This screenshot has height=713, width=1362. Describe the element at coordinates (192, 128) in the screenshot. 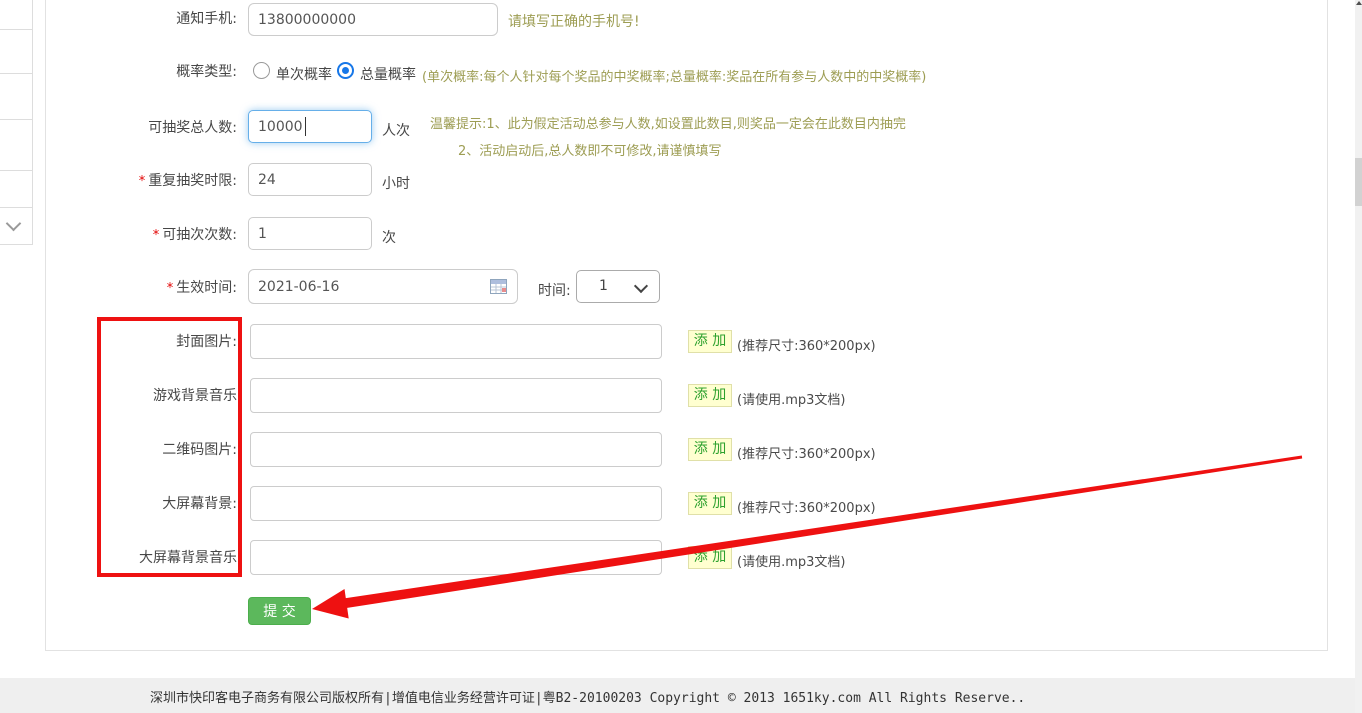

I see `total-people-label: 可抽奖总人数:` at that location.